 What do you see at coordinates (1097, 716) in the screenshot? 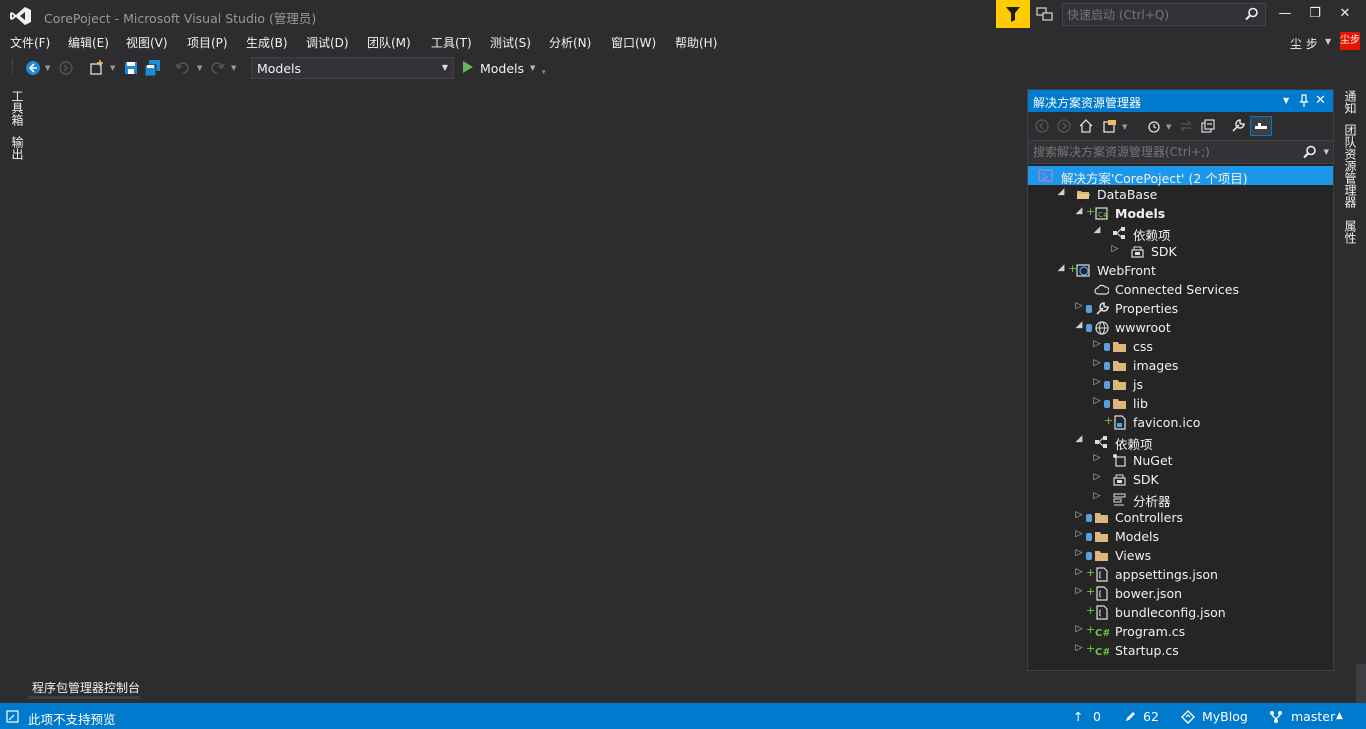
I see `unpushed-commits-count: 0` at bounding box center [1097, 716].